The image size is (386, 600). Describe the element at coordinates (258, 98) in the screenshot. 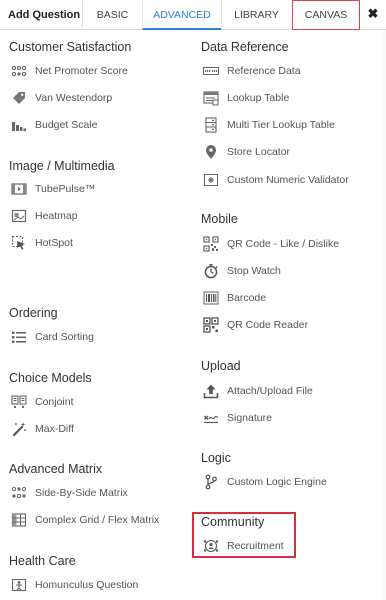

I see `item-label: Lookup Table` at that location.